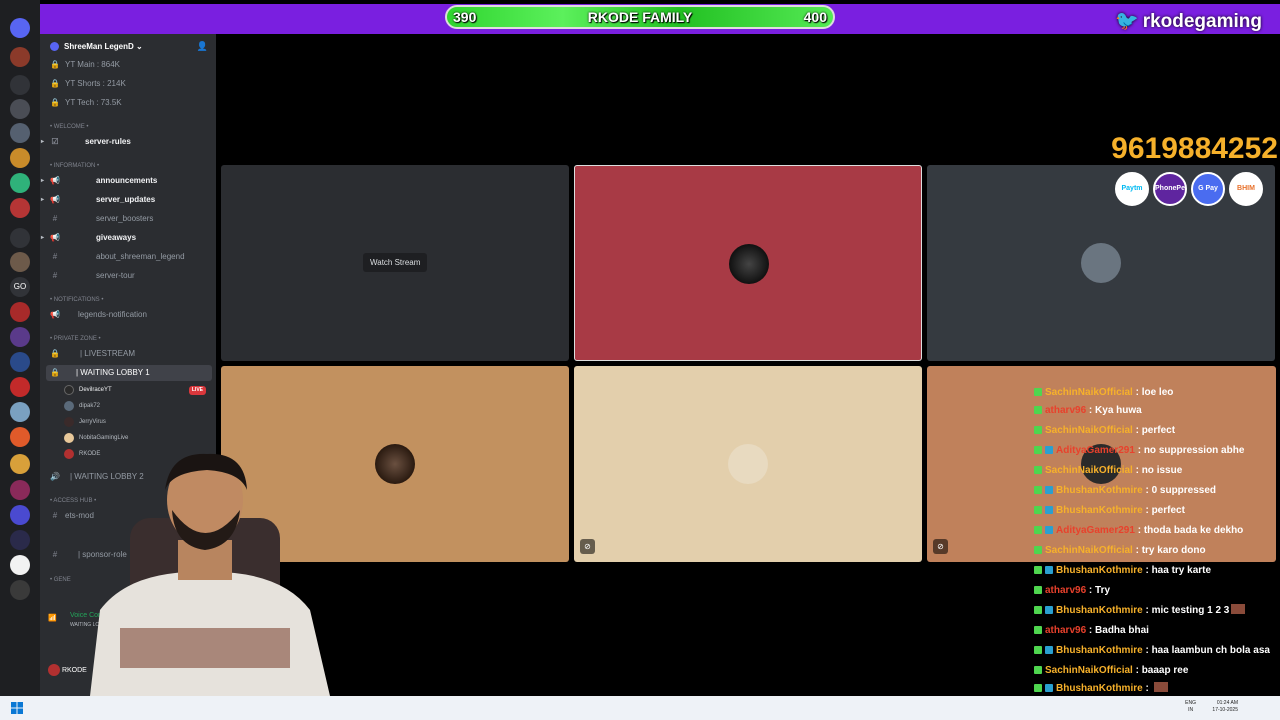 This screenshot has height=720, width=1280. I want to click on channel-giveaways: ▸ 📢 giveaways, so click(128, 238).